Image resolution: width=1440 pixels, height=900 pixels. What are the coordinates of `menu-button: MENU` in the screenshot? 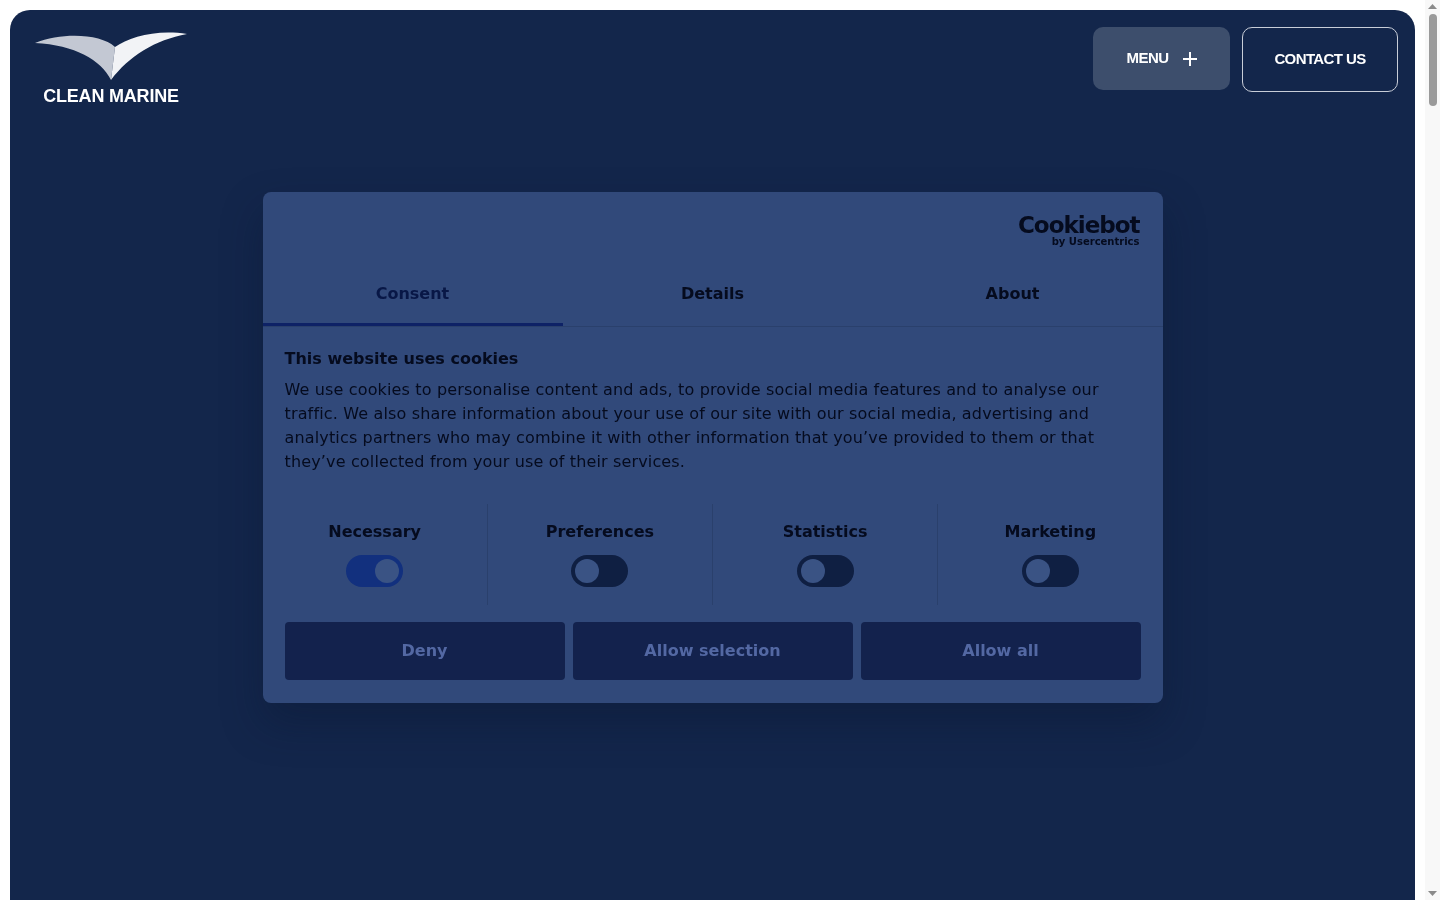 It's located at (1161, 58).